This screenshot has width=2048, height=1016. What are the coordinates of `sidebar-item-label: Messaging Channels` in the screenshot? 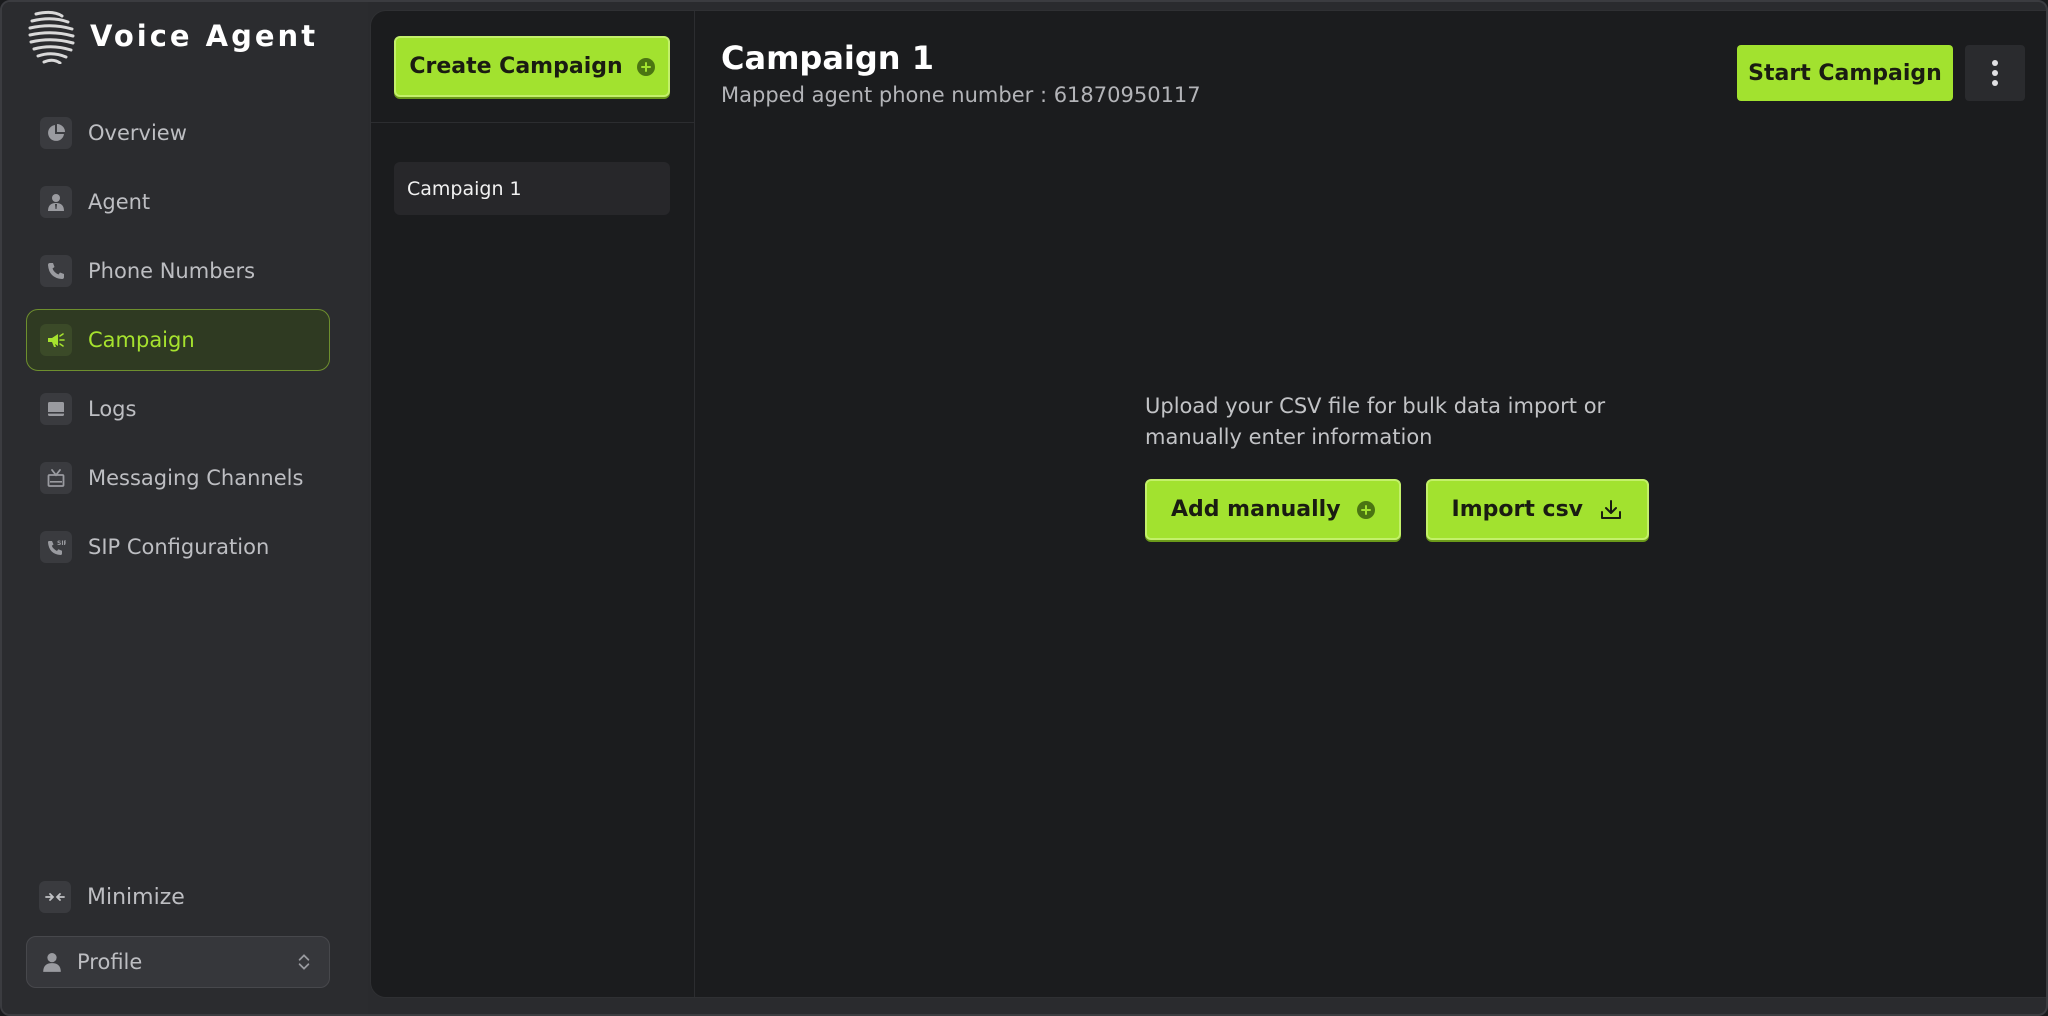 It's located at (196, 478).